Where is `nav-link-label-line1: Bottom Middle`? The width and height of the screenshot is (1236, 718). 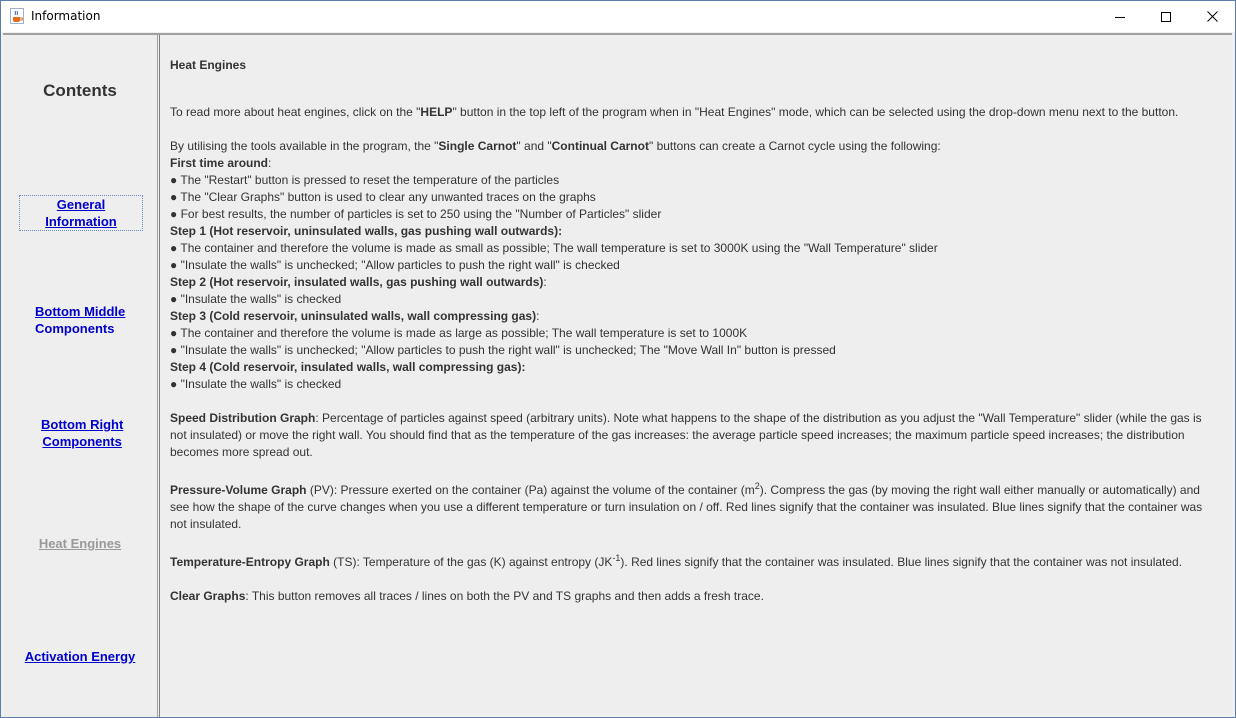 nav-link-label-line1: Bottom Middle is located at coordinates (80, 311).